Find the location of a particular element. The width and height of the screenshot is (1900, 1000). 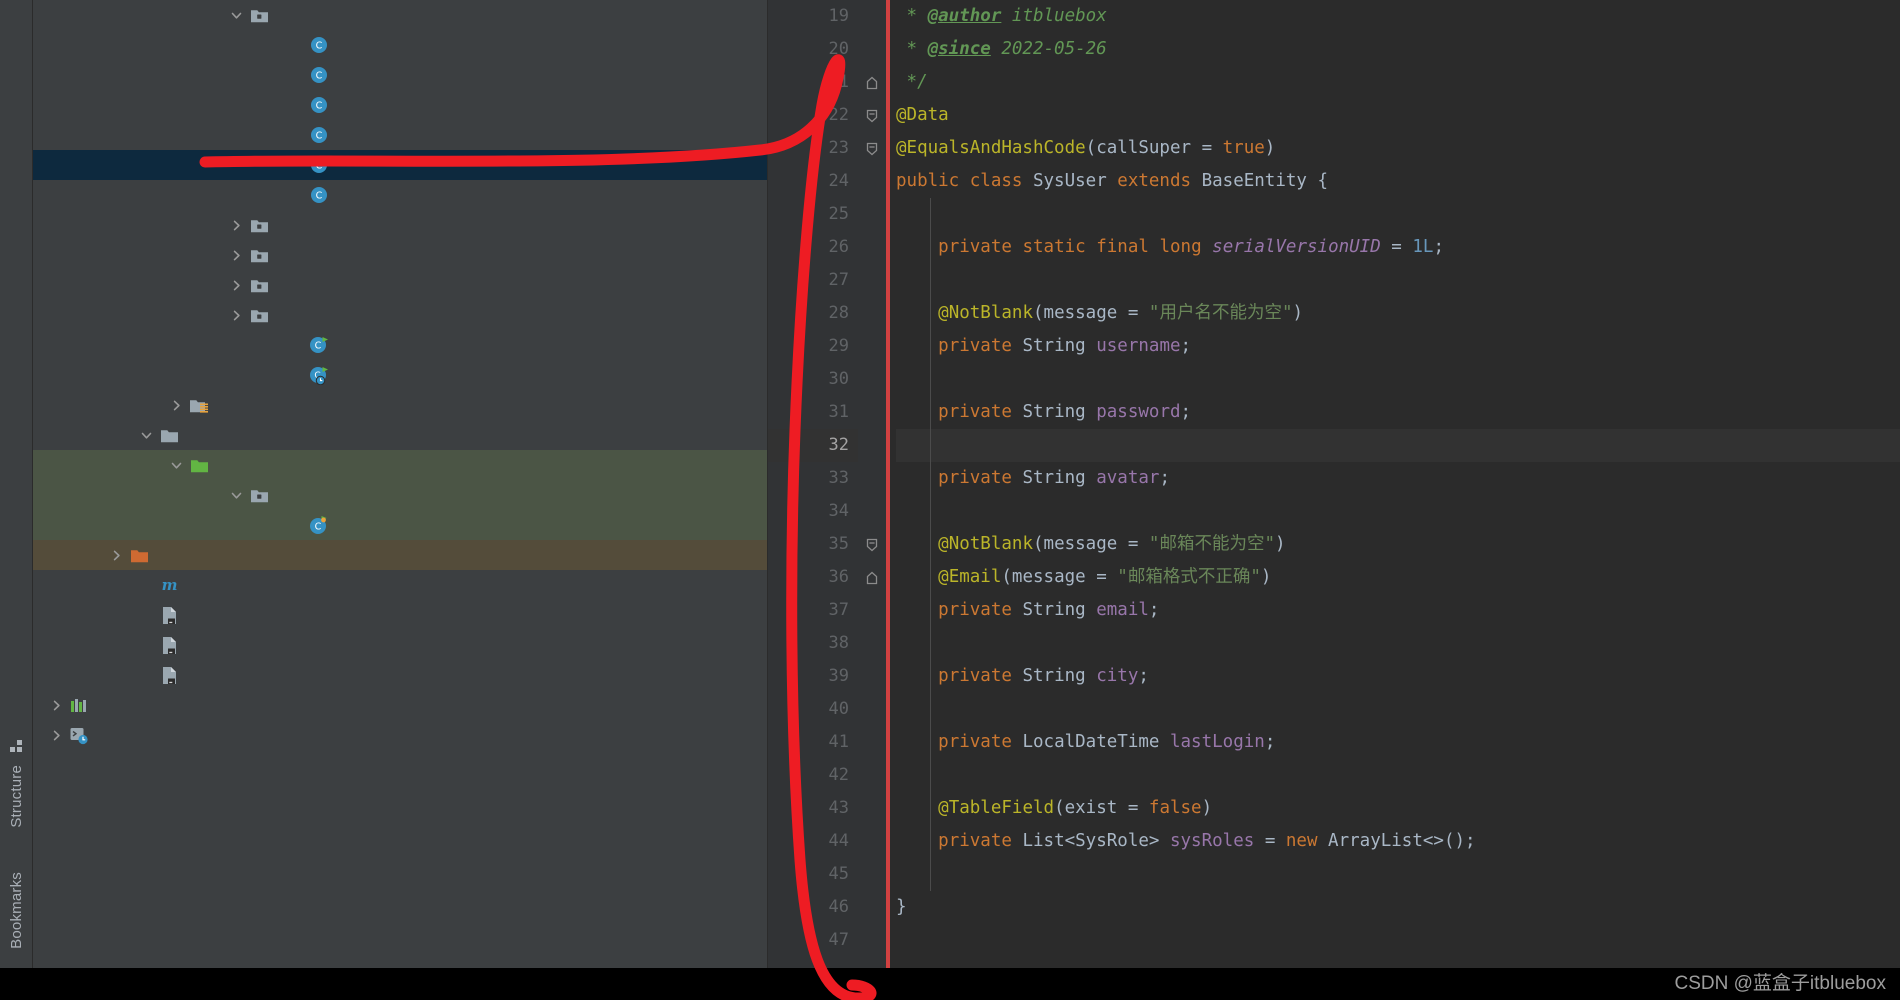

line-number: 43 is located at coordinates (813, 808).